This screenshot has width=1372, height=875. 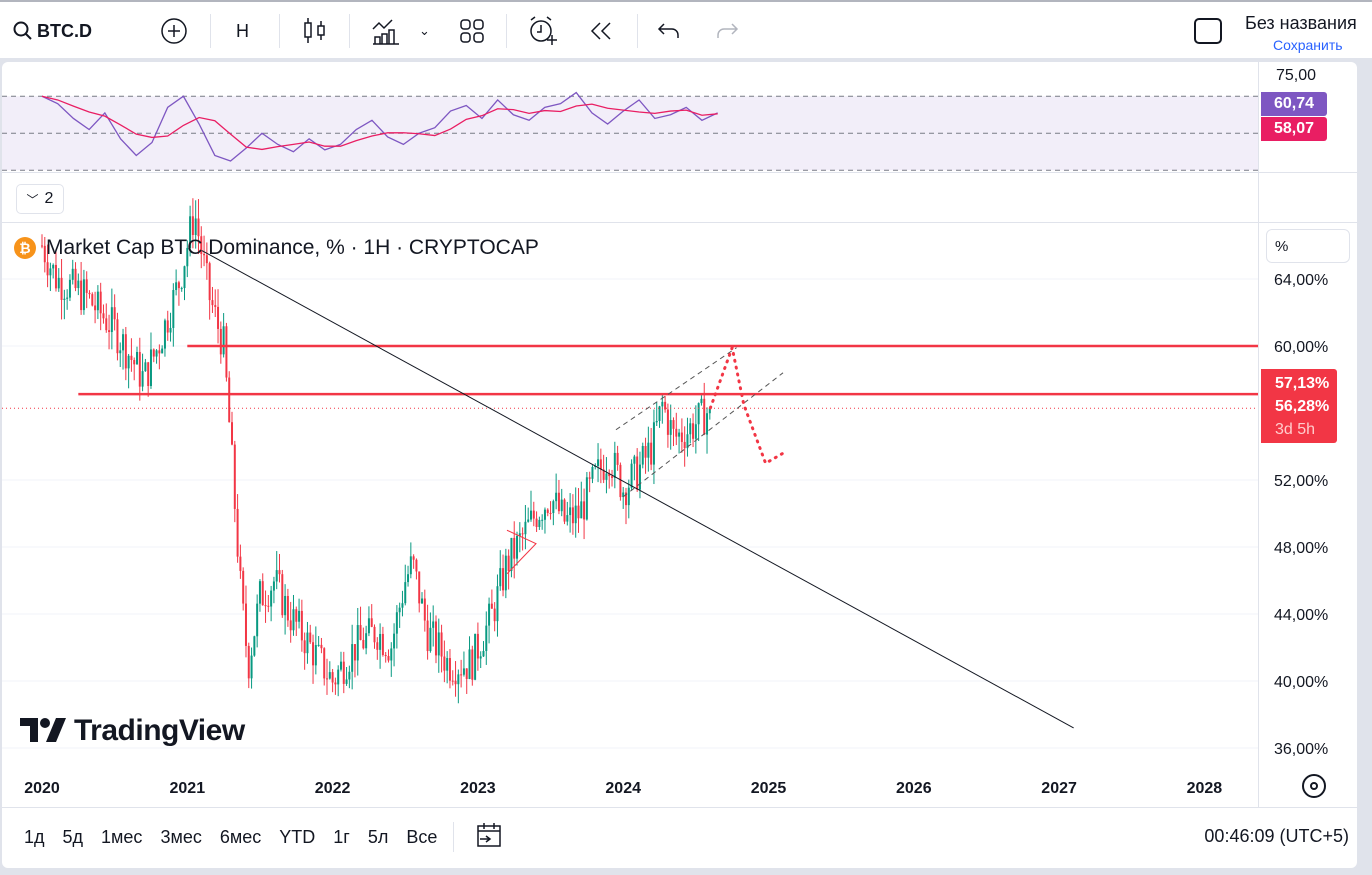 I want to click on range-button: 1мес, so click(x=121, y=837).